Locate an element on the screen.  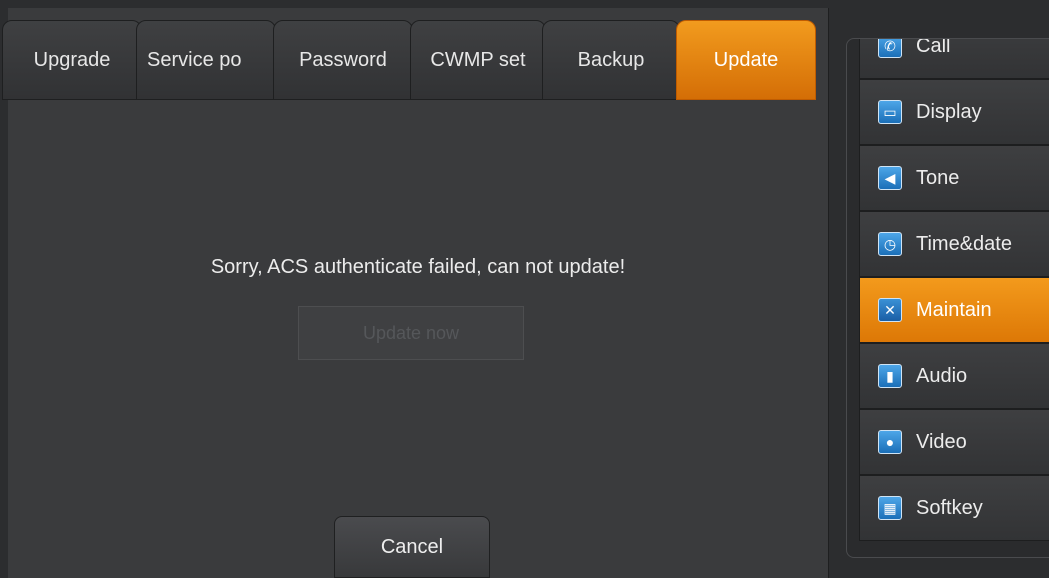
update-now-button: Update now is located at coordinates (411, 333).